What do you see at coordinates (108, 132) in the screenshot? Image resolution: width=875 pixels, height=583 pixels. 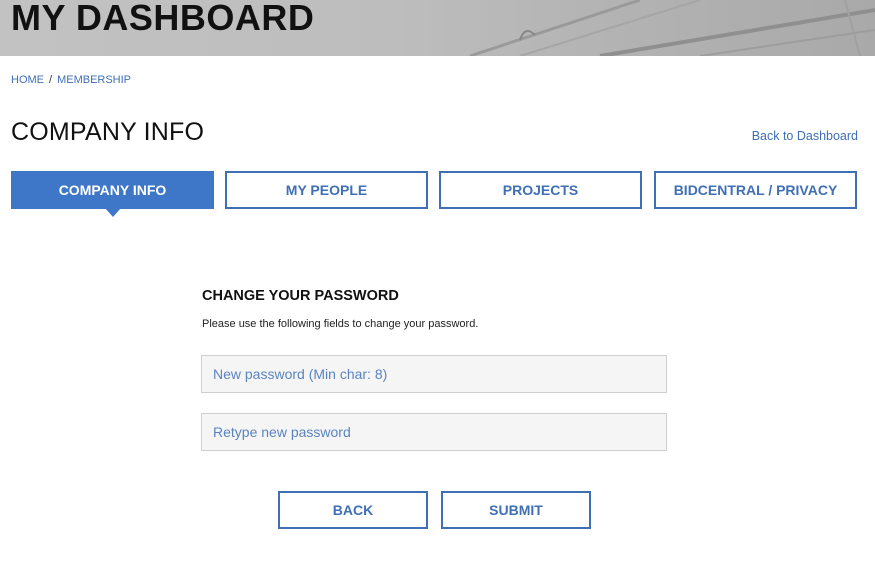 I see `page-title: COMPANY INFO` at bounding box center [108, 132].